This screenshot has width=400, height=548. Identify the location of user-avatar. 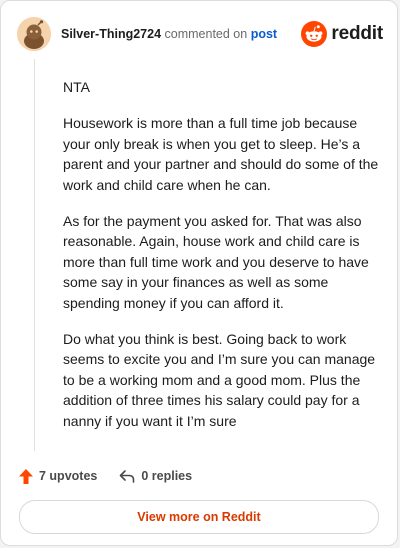
(34, 34).